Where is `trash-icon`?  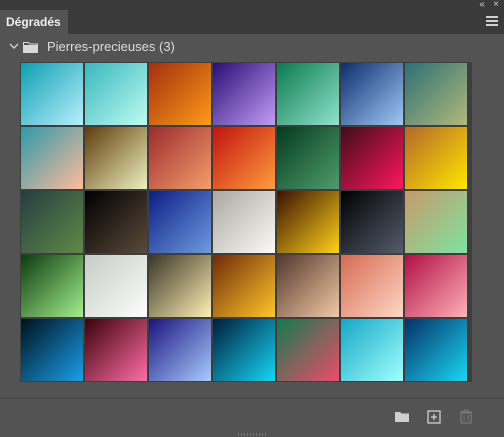 trash-icon is located at coordinates (466, 417).